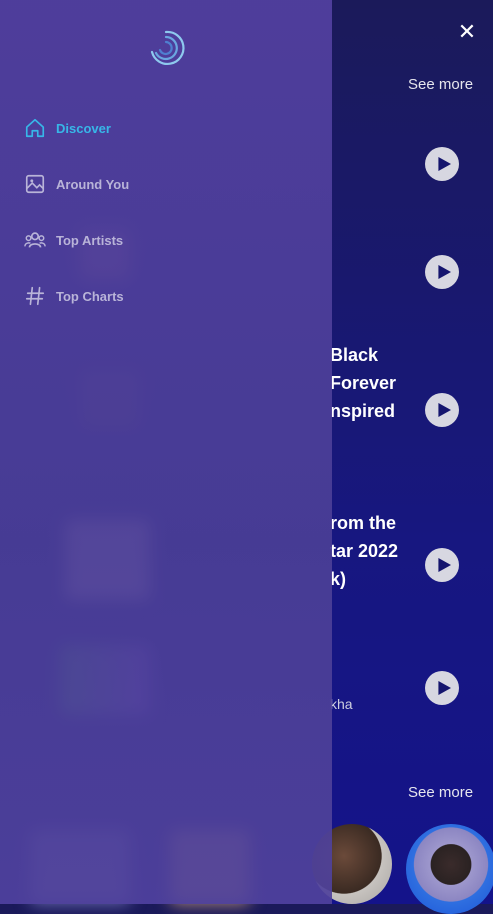 This screenshot has width=493, height=914. I want to click on song-artist: kha, so click(341, 704).